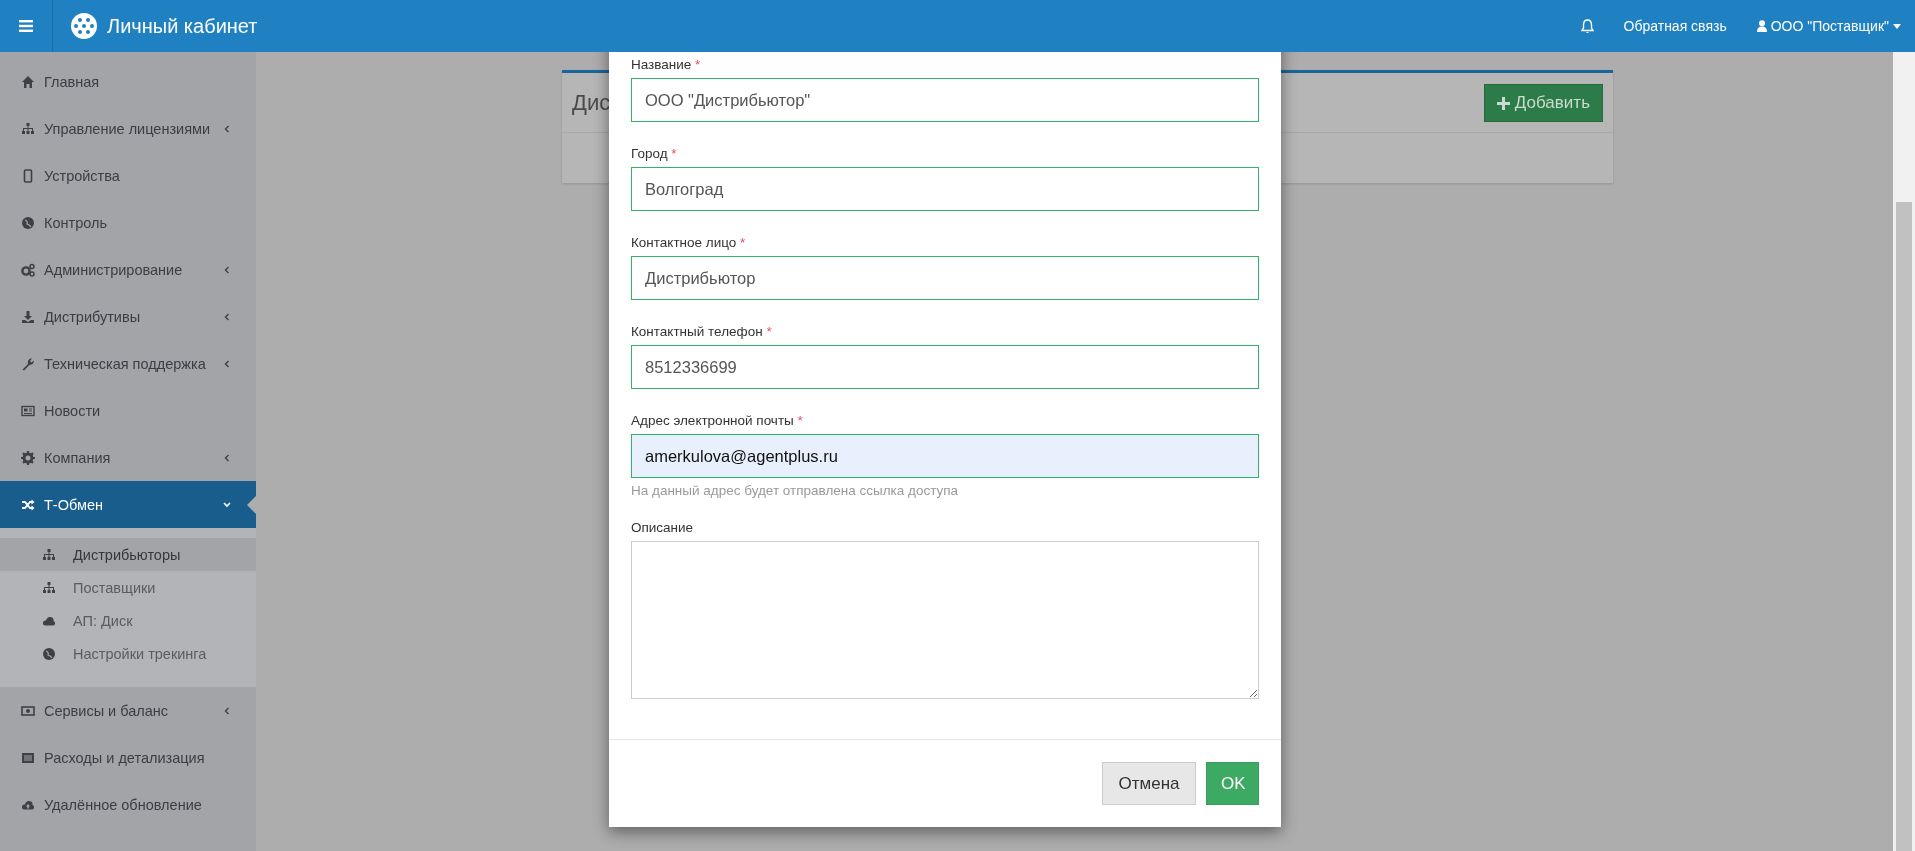 This screenshot has height=851, width=1915. Describe the element at coordinates (128, 410) in the screenshot. I see `sidebar-item: Новости` at that location.